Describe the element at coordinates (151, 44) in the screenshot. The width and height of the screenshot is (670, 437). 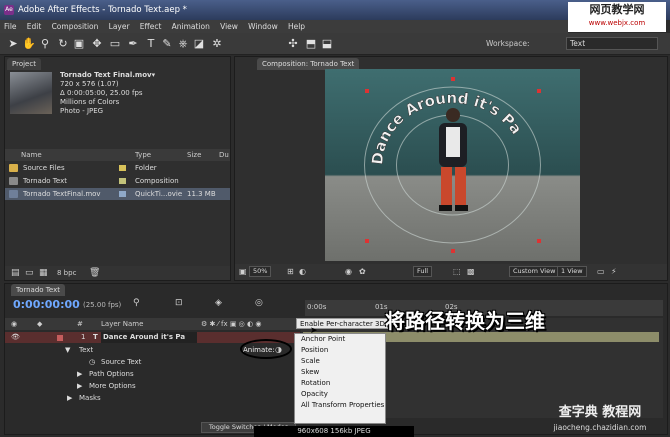
I see `text-tool-icon: T` at that location.